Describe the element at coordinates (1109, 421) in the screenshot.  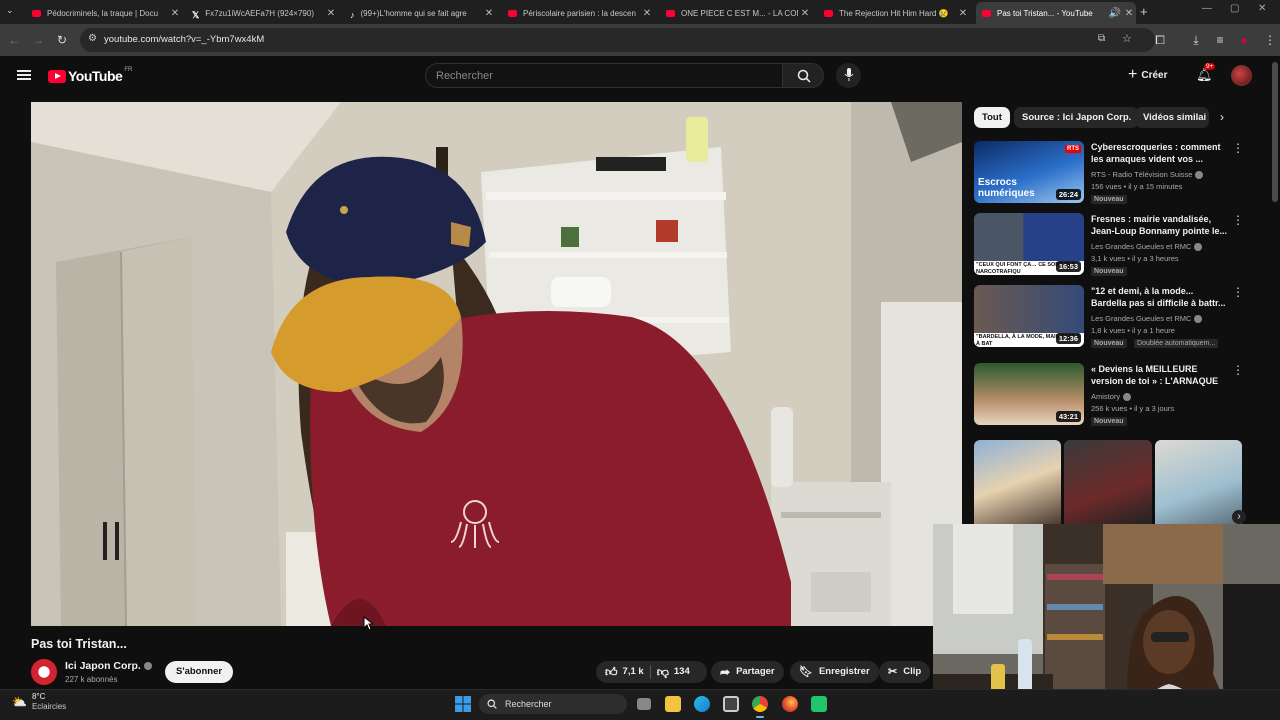
I see `new-badge: Nouveau` at that location.